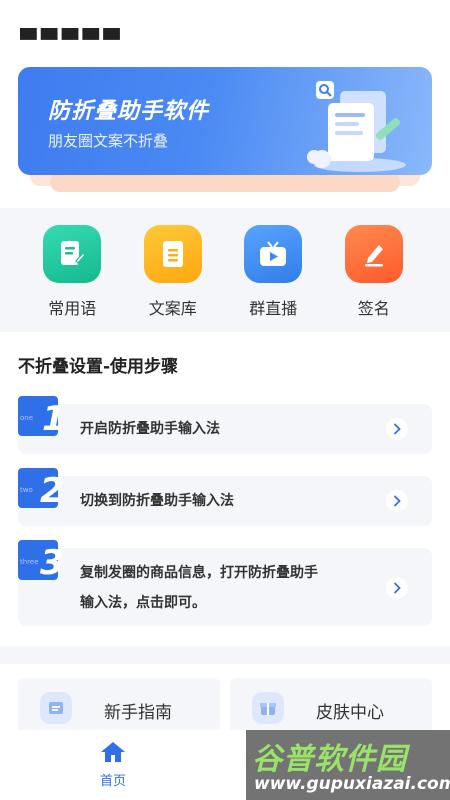 Image resolution: width=450 pixels, height=800 pixels. Describe the element at coordinates (113, 752) in the screenshot. I see `home-icon` at that location.